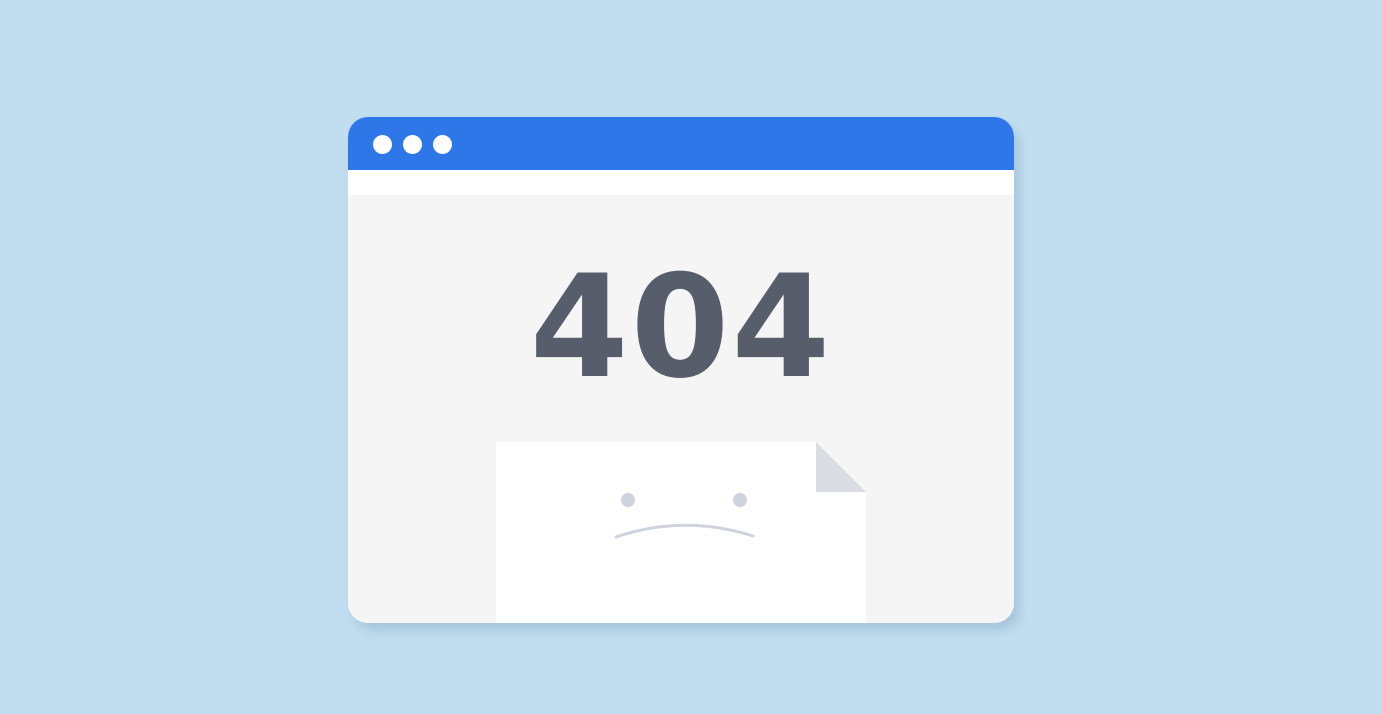 The width and height of the screenshot is (1382, 714). Describe the element at coordinates (681, 182) in the screenshot. I see `address-bar` at that location.